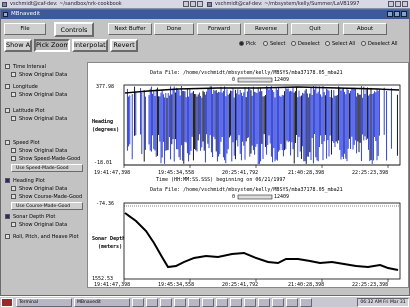  Describe the element at coordinates (26, 14) in the screenshot. I see `window-title: MBnavedit` at that location.